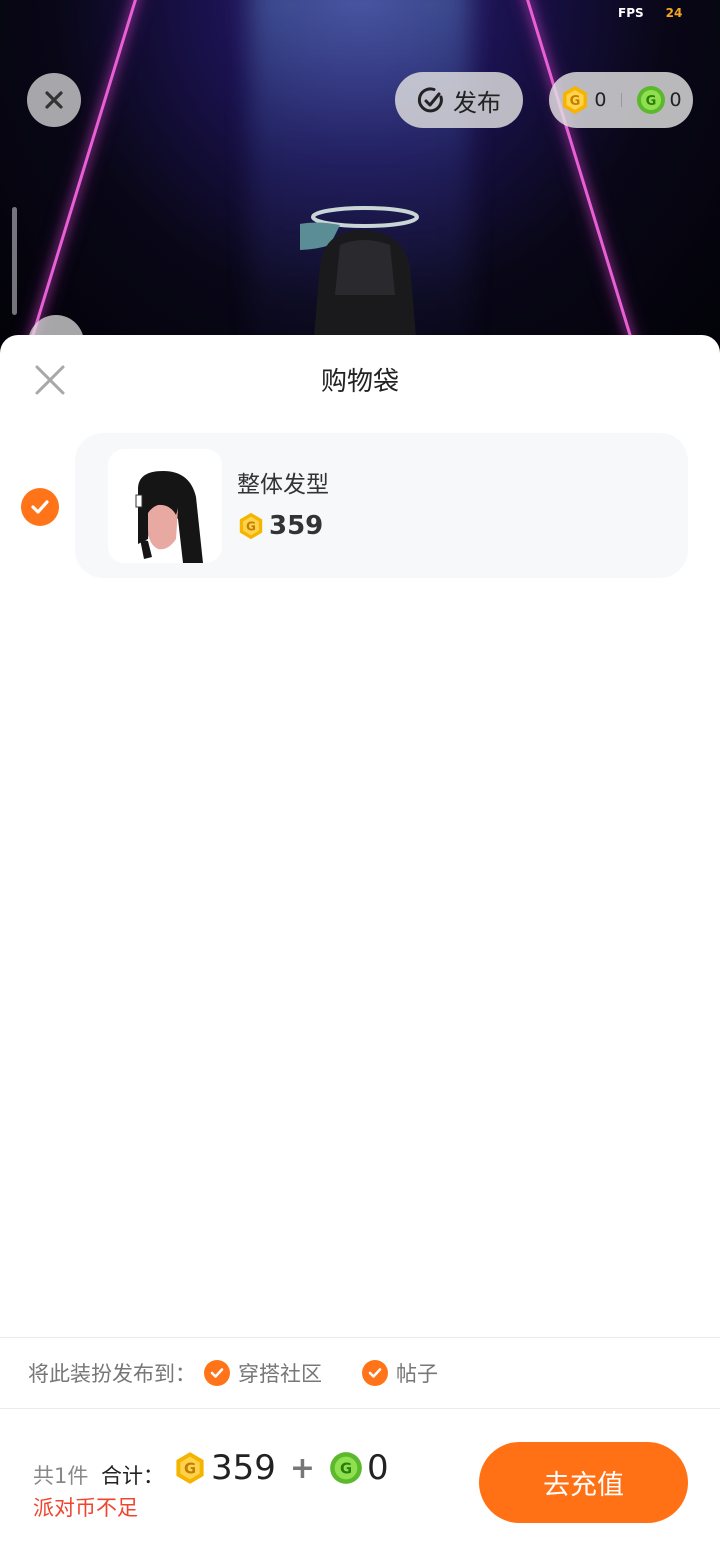 This screenshot has height=1560, width=720. I want to click on cart-item: 整体发型 G 359, so click(381, 505).